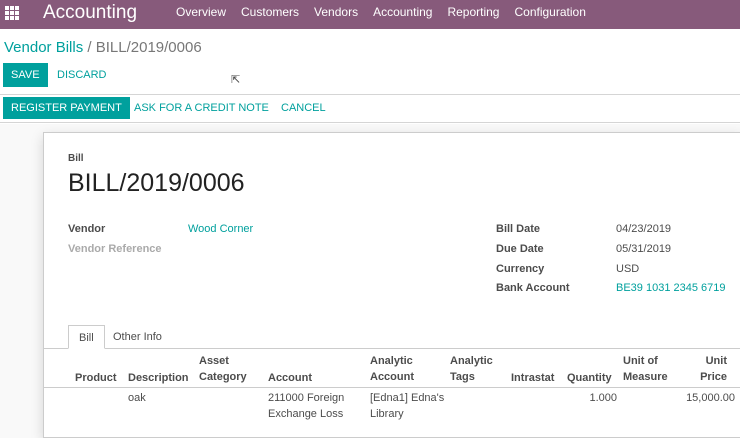 This screenshot has width=740, height=438. Describe the element at coordinates (627, 269) in the screenshot. I see `currency-field: USD` at that location.